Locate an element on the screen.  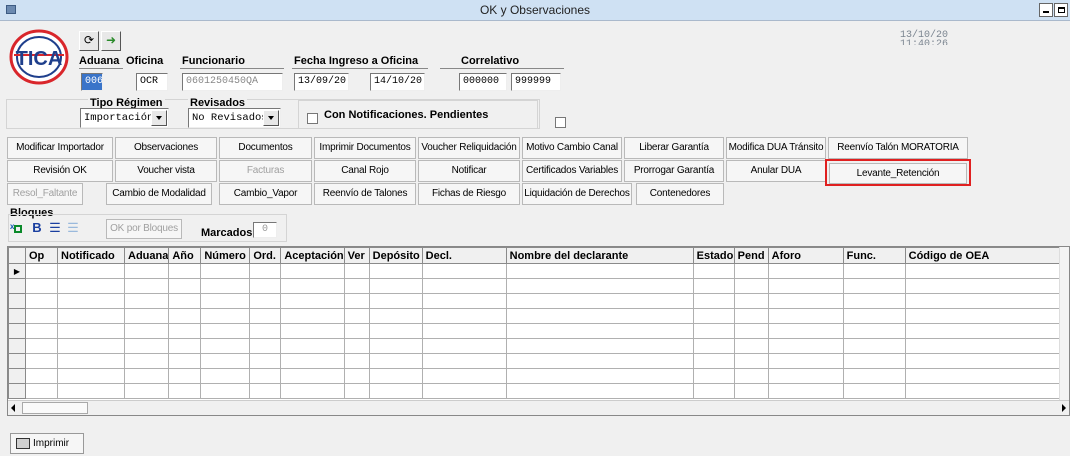
btn-notificar: Notificar is located at coordinates (469, 171).